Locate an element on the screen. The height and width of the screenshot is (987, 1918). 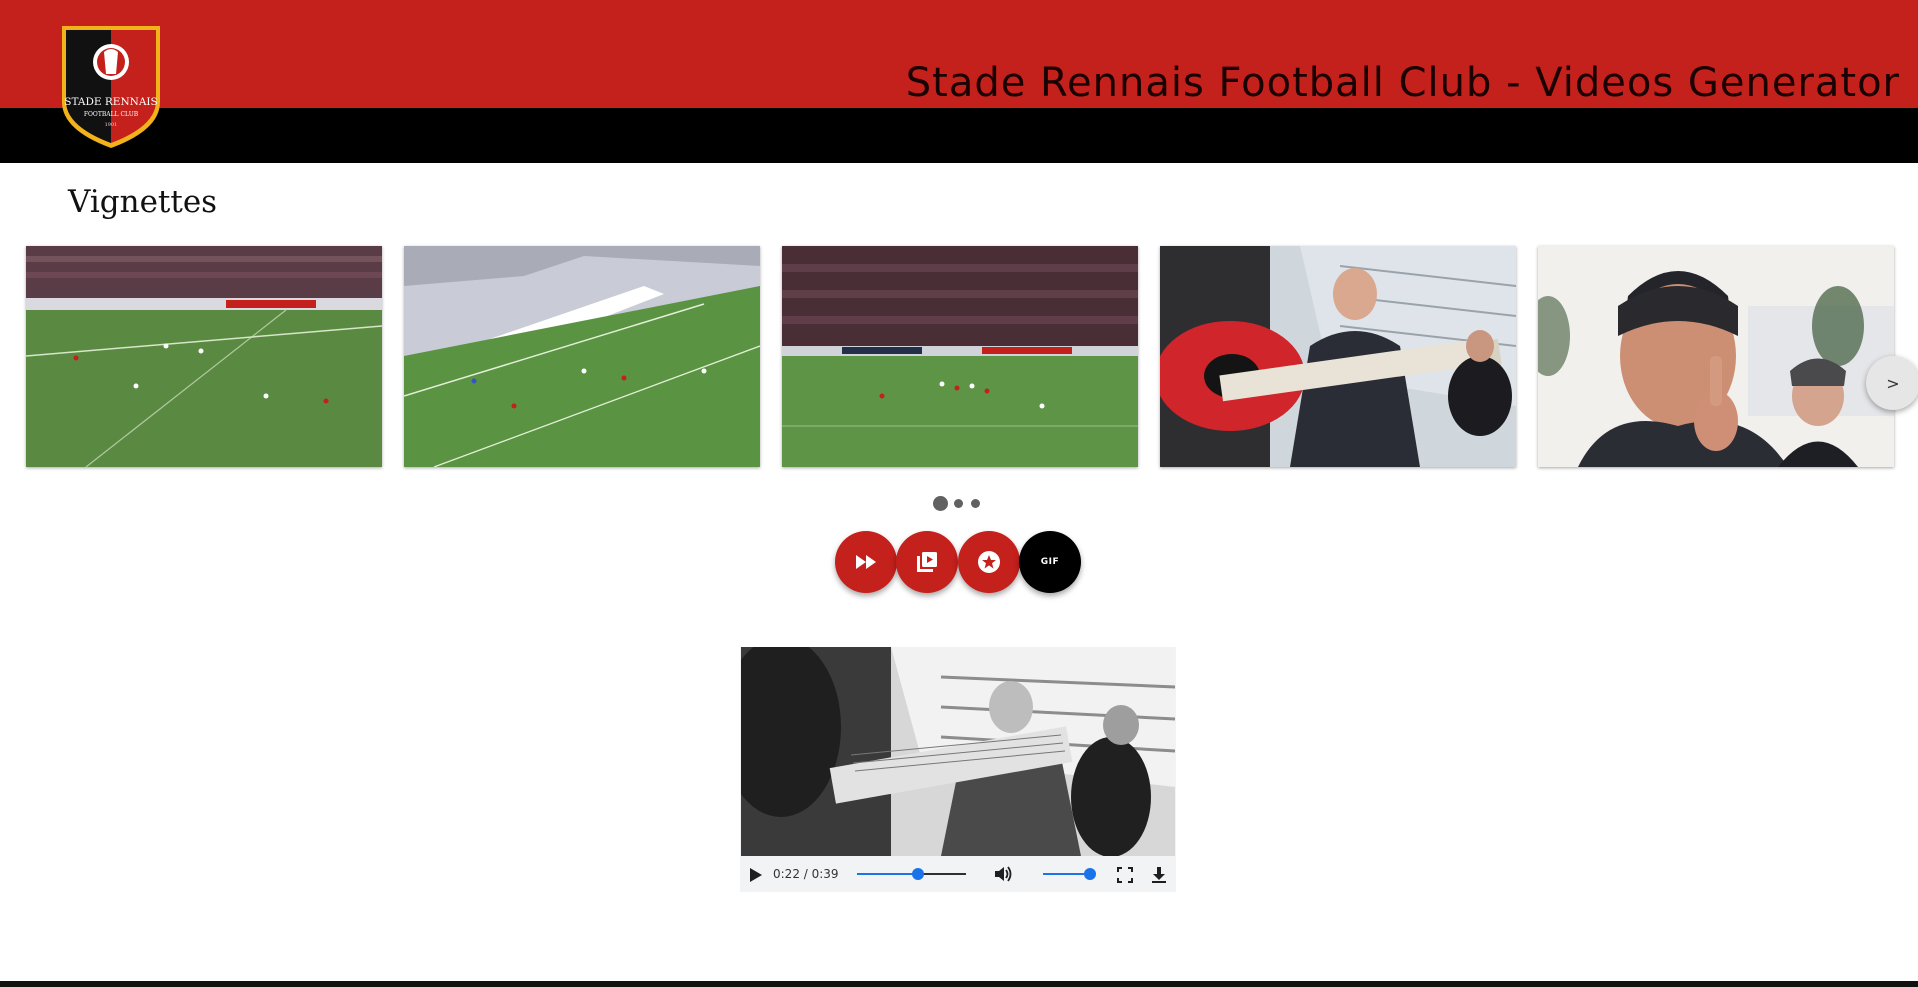
playback-time: 0:22 / 0:39 is located at coordinates (806, 874).